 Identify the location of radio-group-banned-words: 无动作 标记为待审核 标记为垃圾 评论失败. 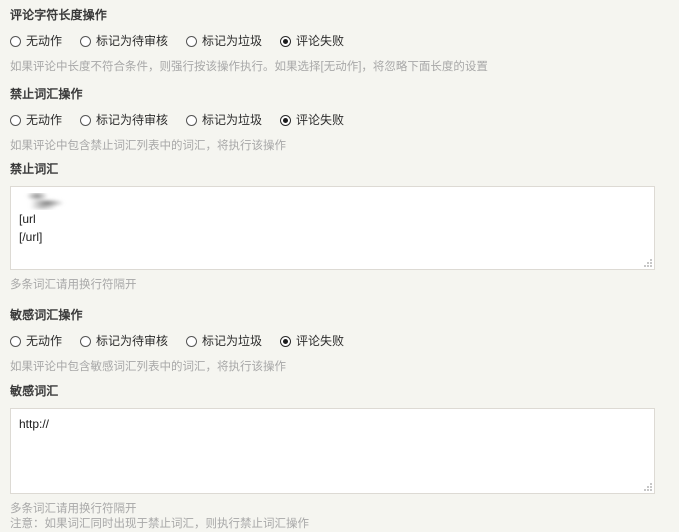
(344, 120).